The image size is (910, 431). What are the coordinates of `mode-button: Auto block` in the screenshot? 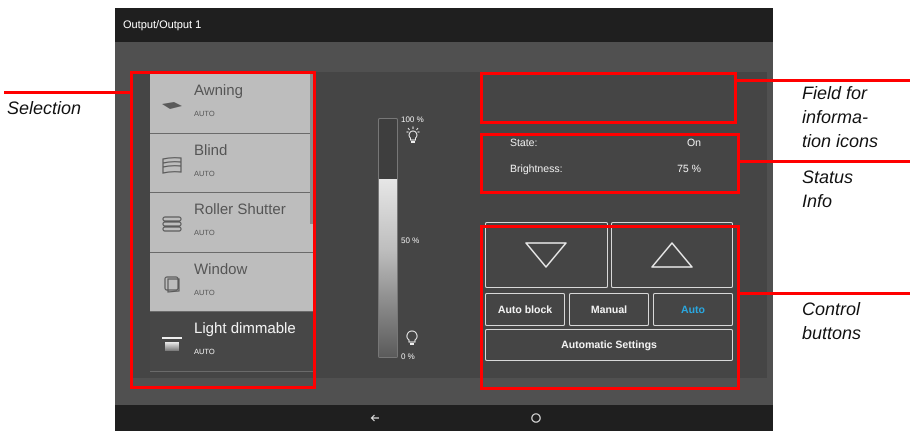 It's located at (525, 309).